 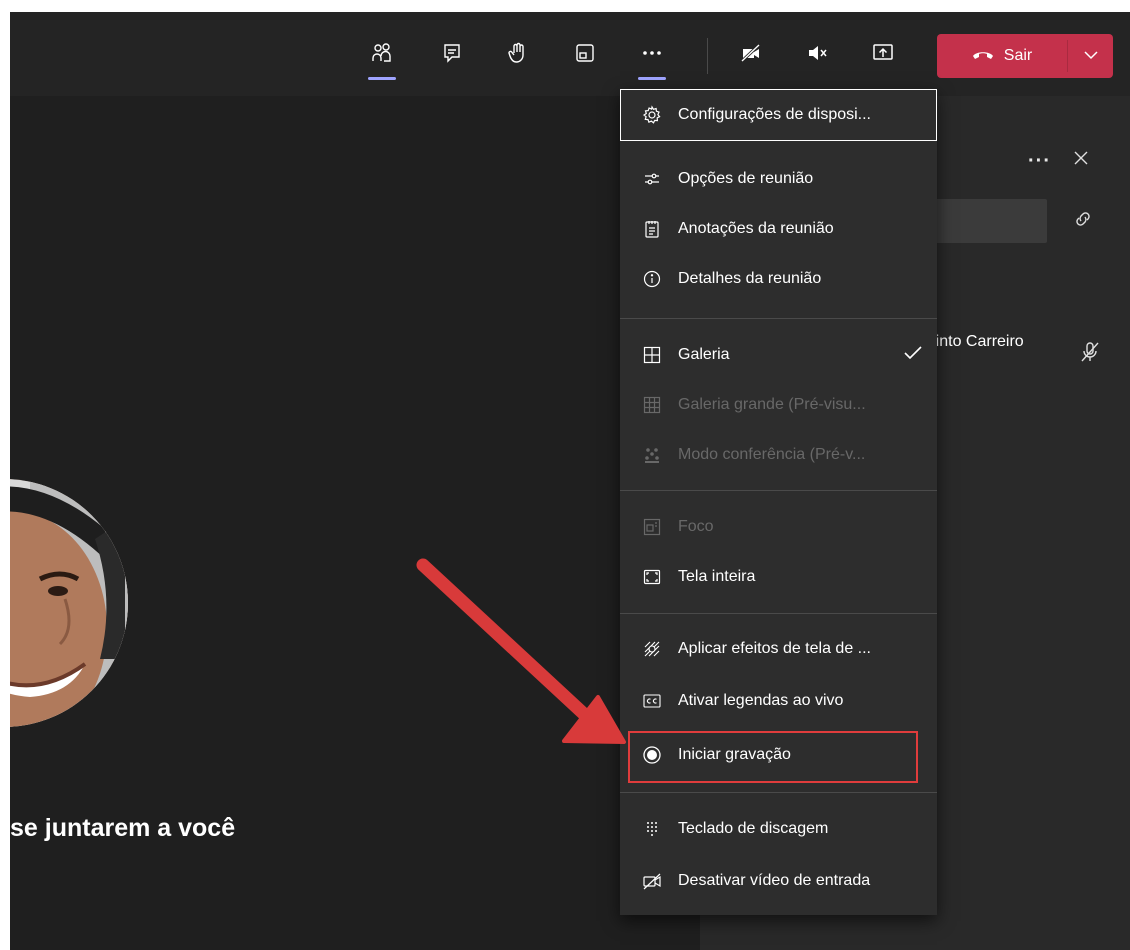 I want to click on menu-item-meeting-options: Opções de reunião, so click(x=778, y=179).